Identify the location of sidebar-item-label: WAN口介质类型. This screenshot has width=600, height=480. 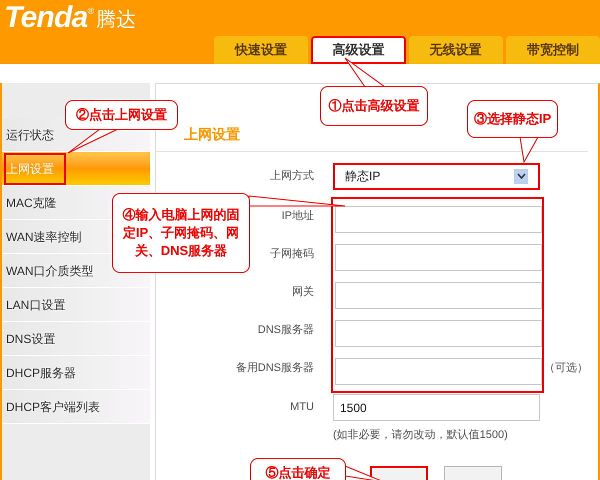
(50, 271).